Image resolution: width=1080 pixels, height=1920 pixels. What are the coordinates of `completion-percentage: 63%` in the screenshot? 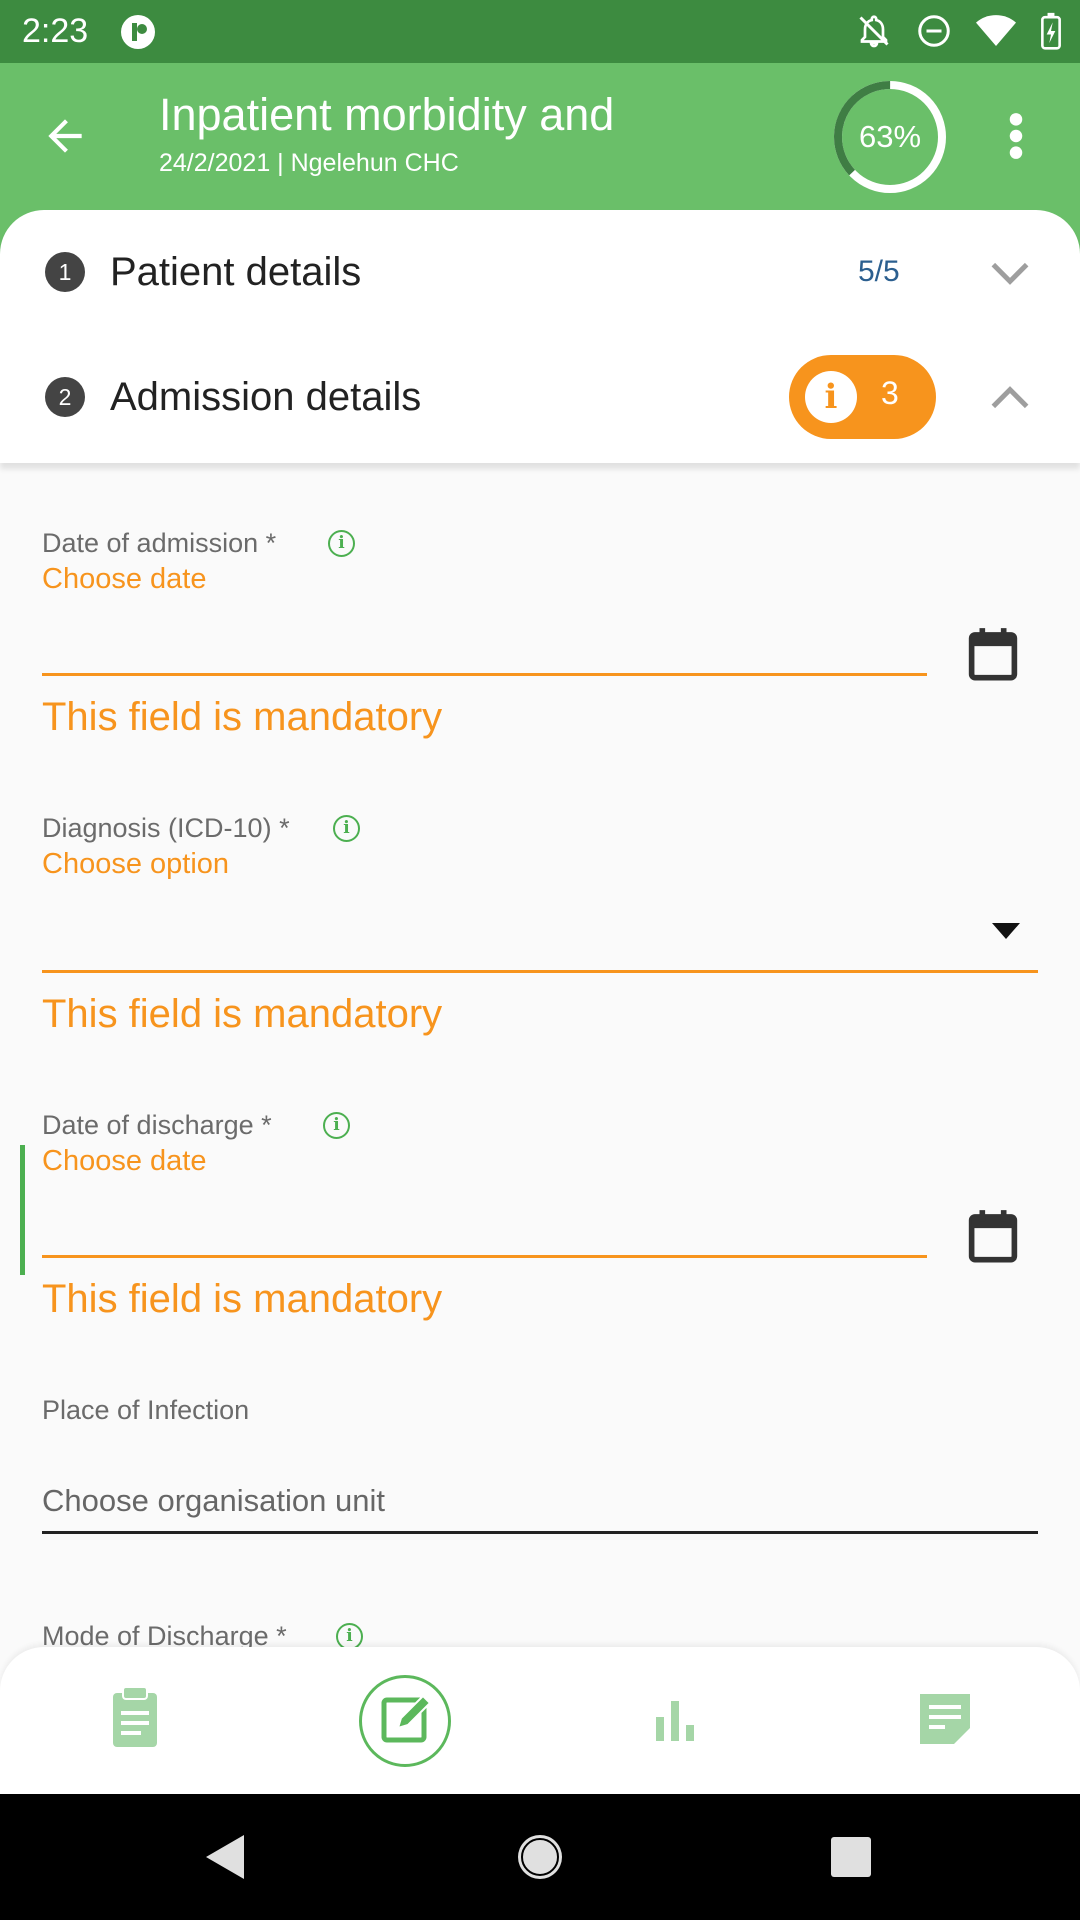 It's located at (890, 136).